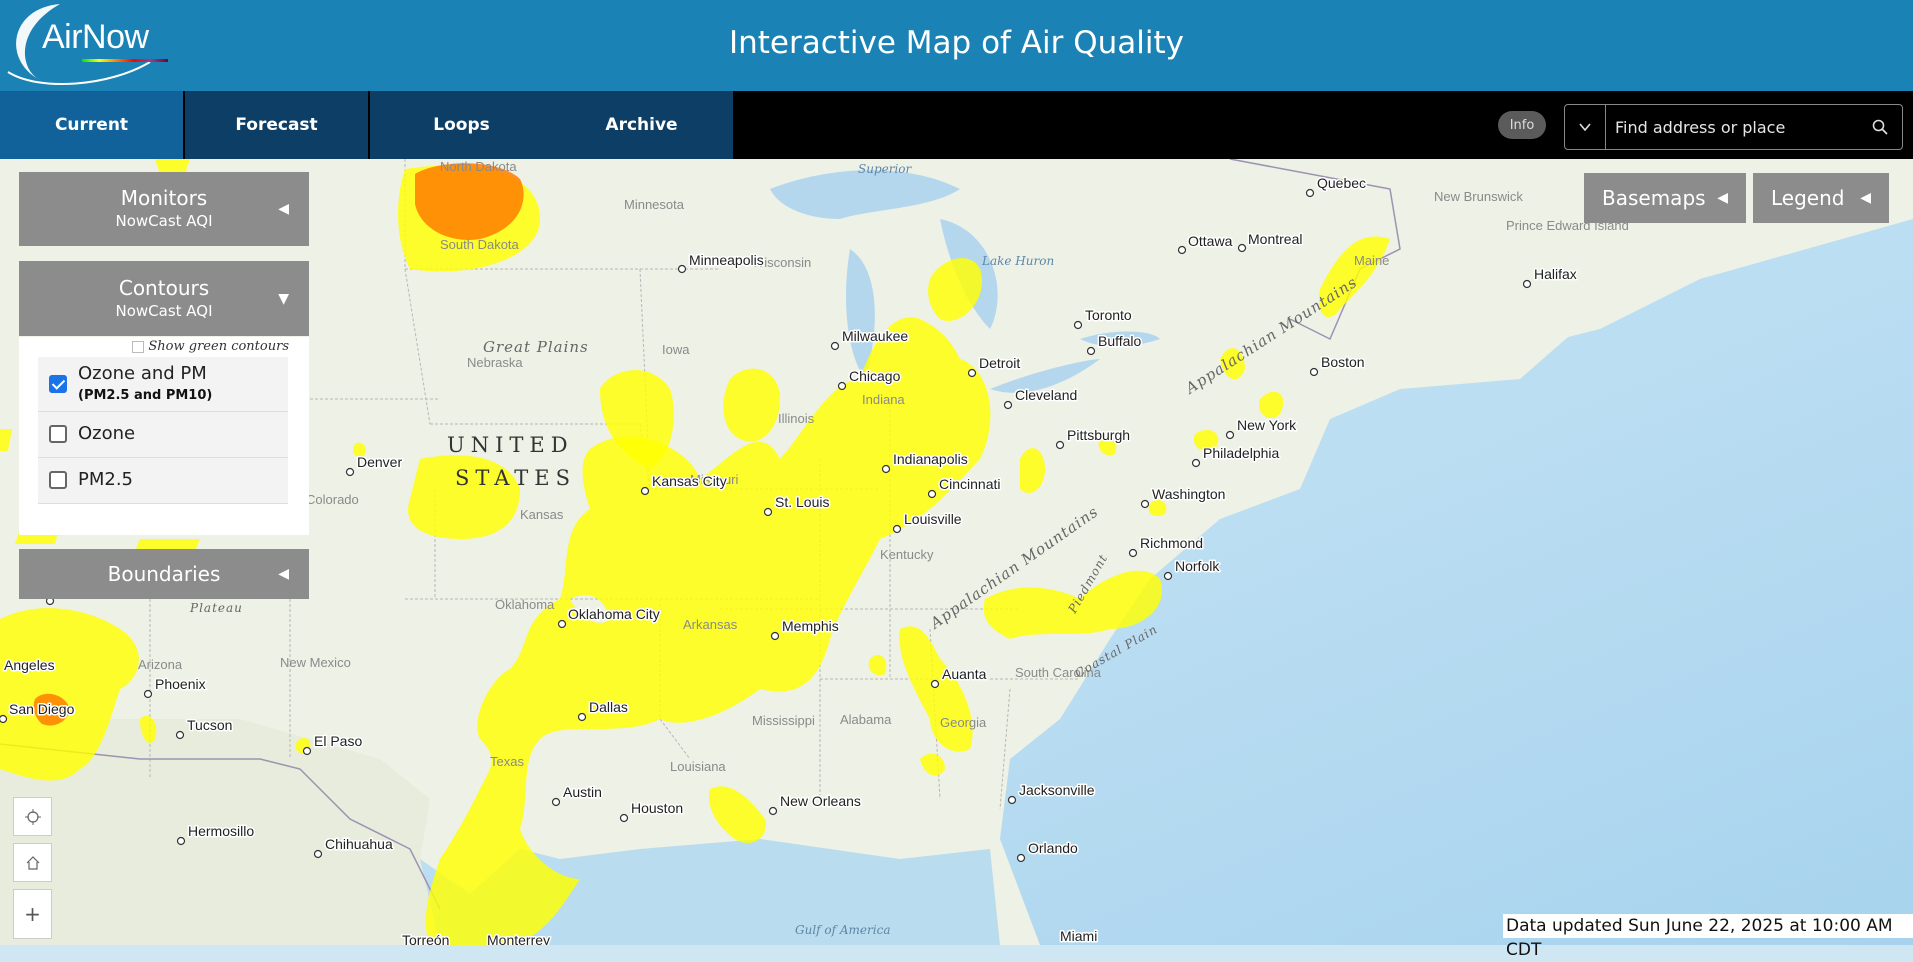  What do you see at coordinates (163, 481) in the screenshot?
I see `contour-option-pm25: PM2.5` at bounding box center [163, 481].